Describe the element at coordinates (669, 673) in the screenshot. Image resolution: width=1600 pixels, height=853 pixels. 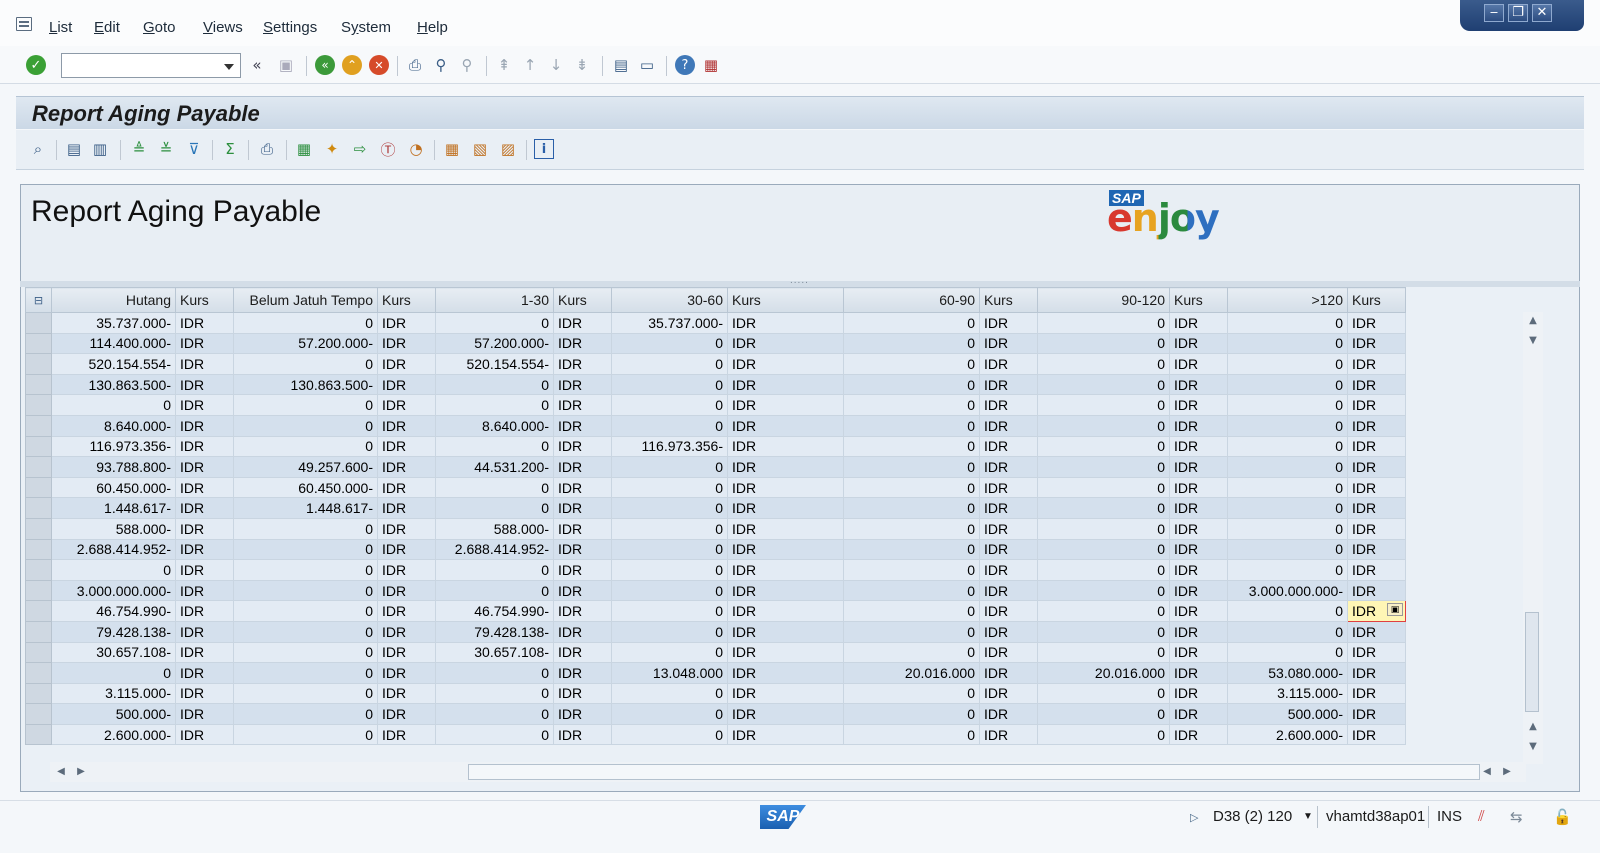
I see `table-cell: 13.048.000` at that location.